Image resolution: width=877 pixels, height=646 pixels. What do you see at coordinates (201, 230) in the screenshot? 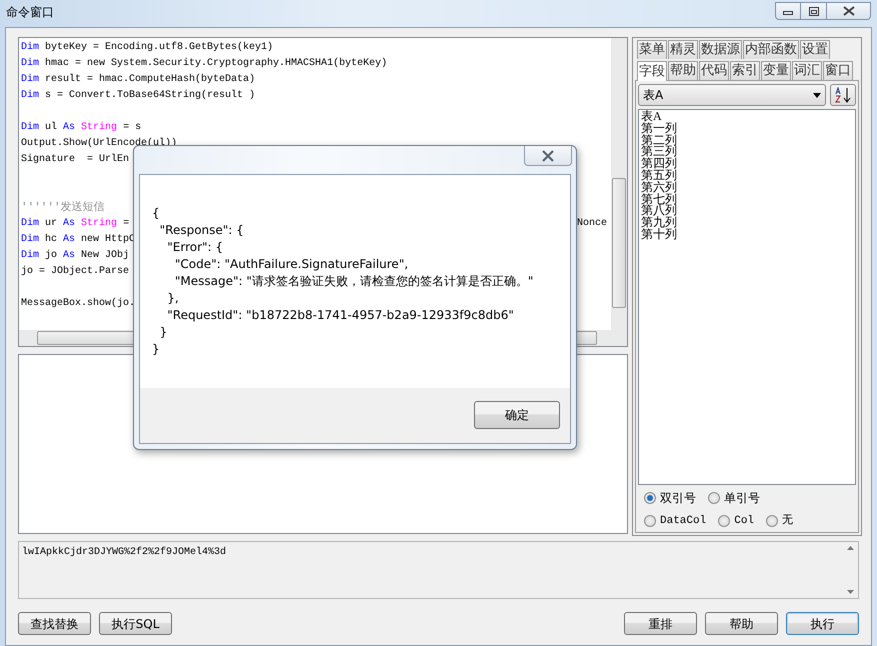
I see `message-text: "Response": {` at bounding box center [201, 230].